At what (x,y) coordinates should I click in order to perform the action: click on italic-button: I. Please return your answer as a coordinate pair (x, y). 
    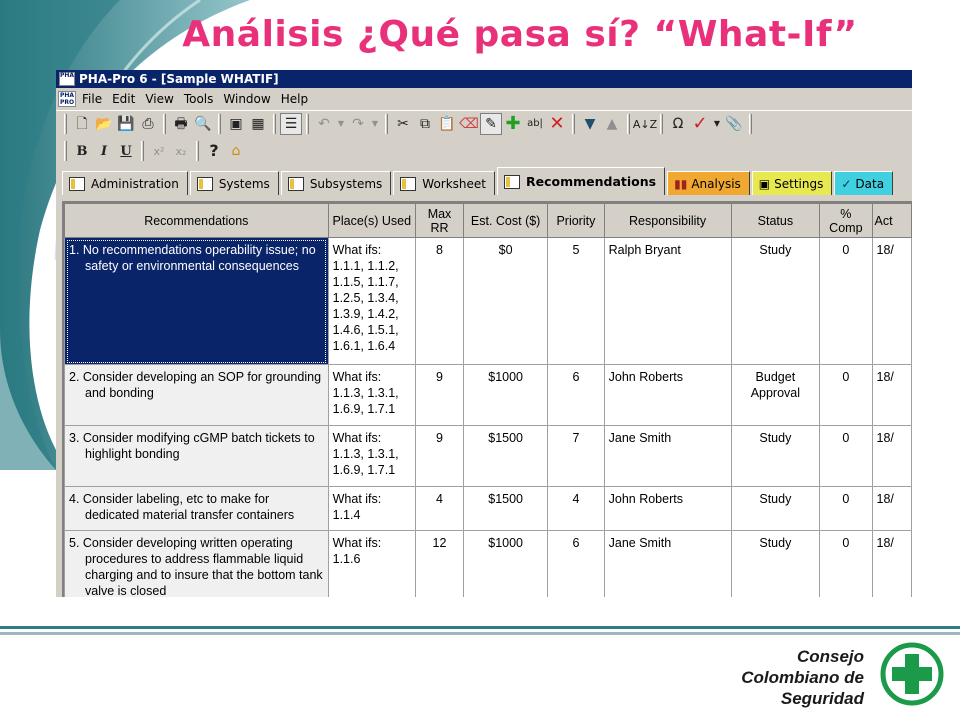
    Looking at the image, I should click on (104, 151).